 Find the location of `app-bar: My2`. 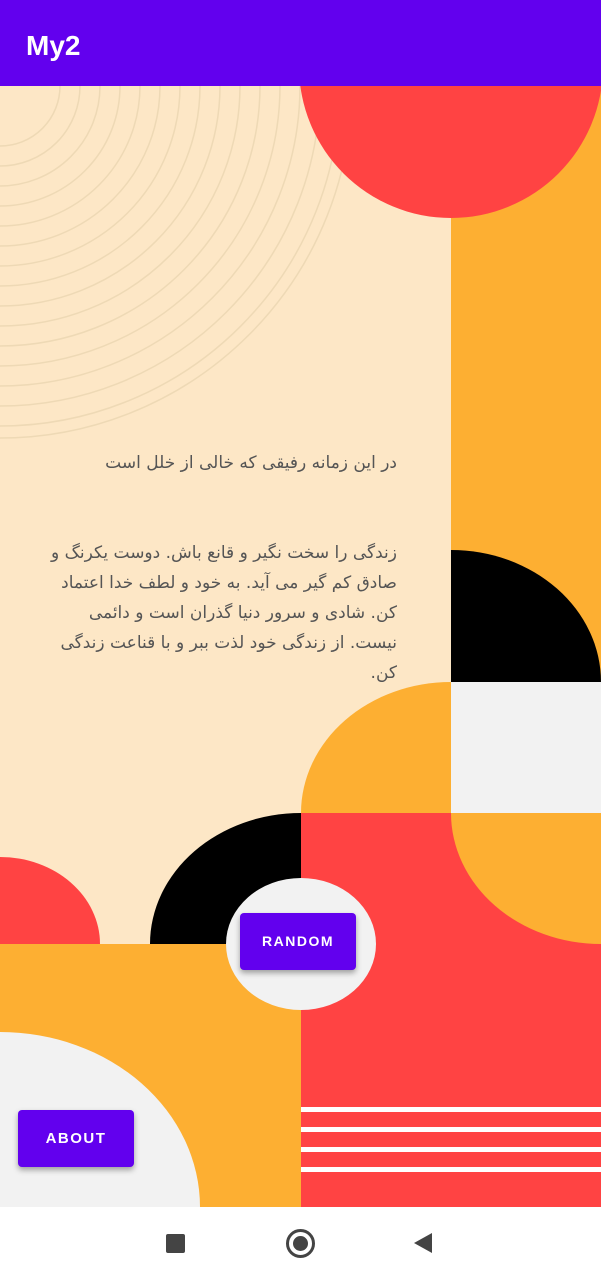

app-bar: My2 is located at coordinates (300, 43).